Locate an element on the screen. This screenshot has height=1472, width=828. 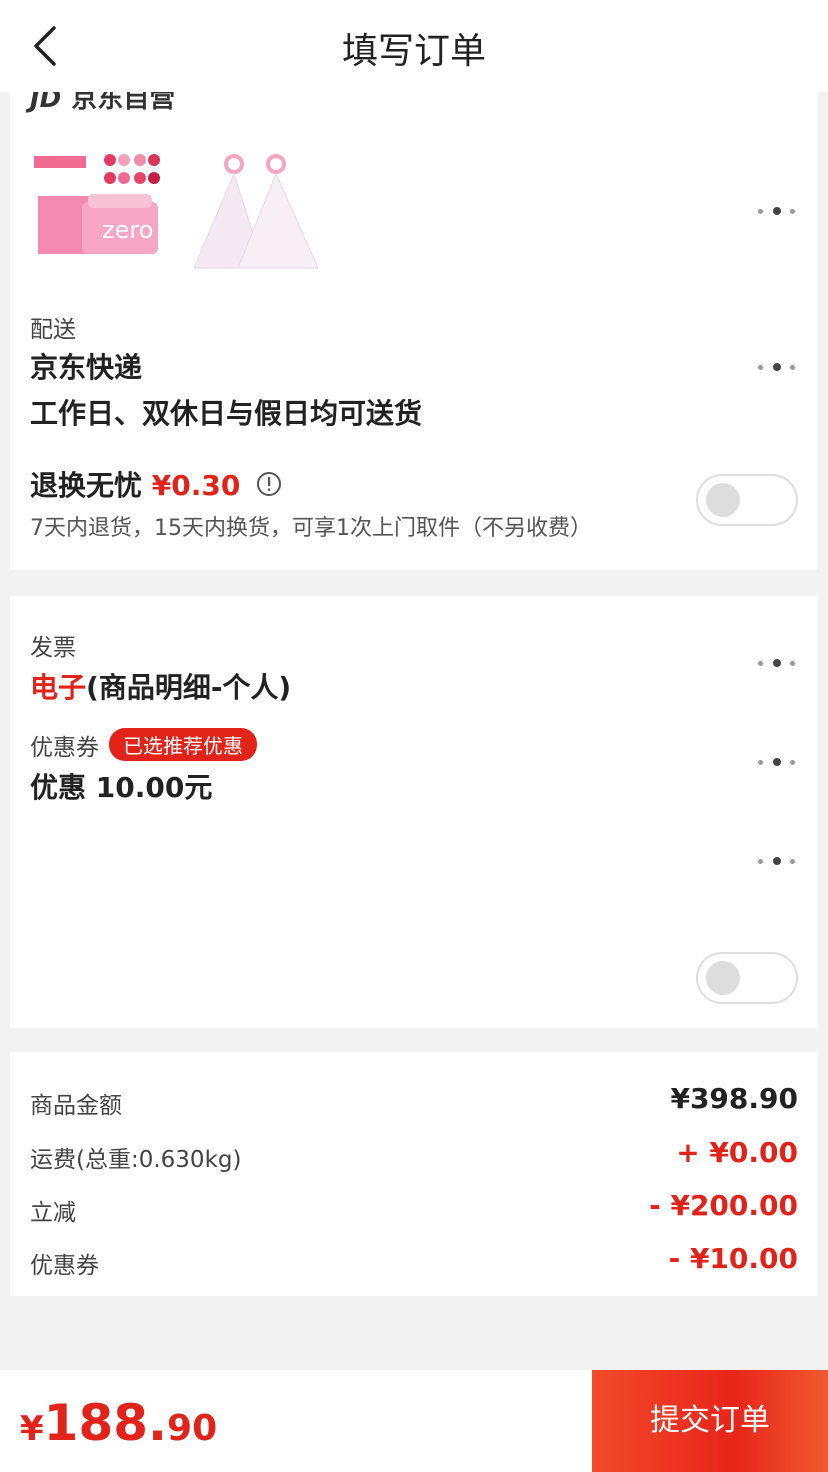
invoice-label: 发票 is located at coordinates (53, 648).